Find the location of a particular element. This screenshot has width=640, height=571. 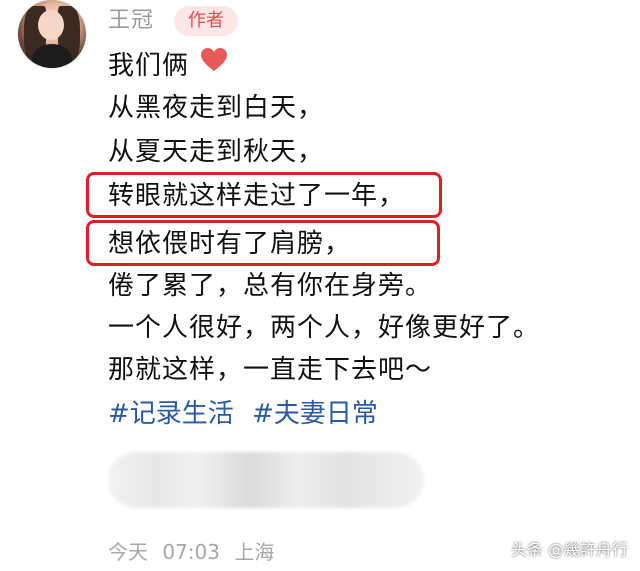

post-line-6: 倦了累了，总有你在身旁。 is located at coordinates (270, 286).